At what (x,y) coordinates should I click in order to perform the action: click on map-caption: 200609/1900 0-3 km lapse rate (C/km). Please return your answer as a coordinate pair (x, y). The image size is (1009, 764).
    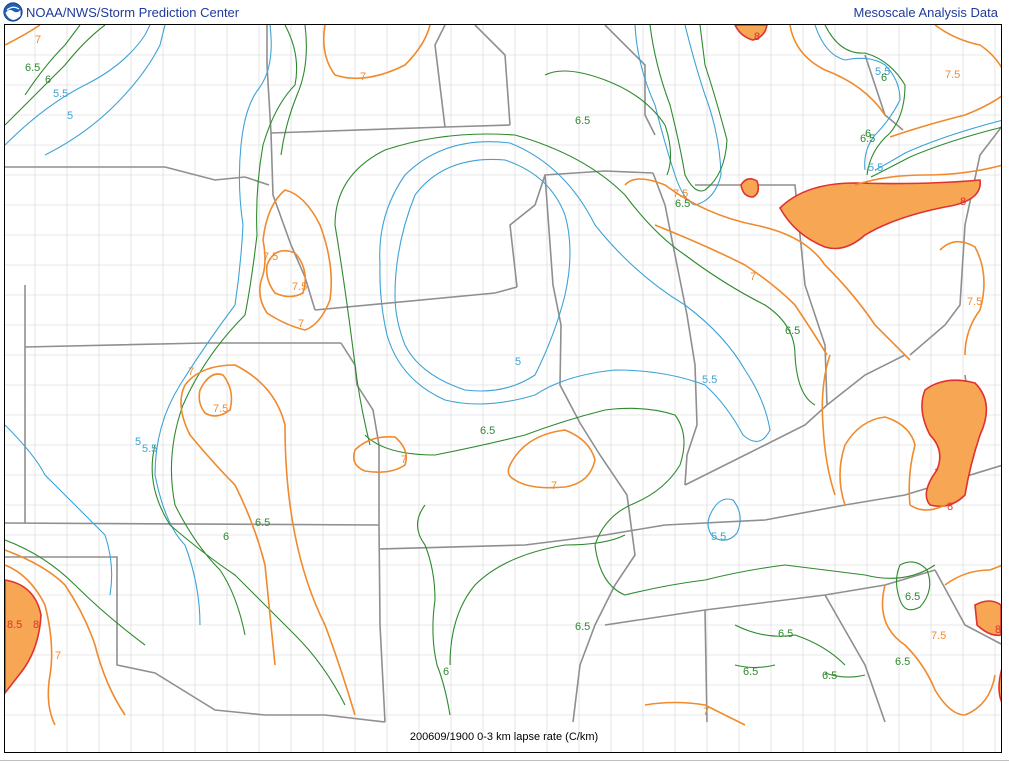
    Looking at the image, I should click on (504, 737).